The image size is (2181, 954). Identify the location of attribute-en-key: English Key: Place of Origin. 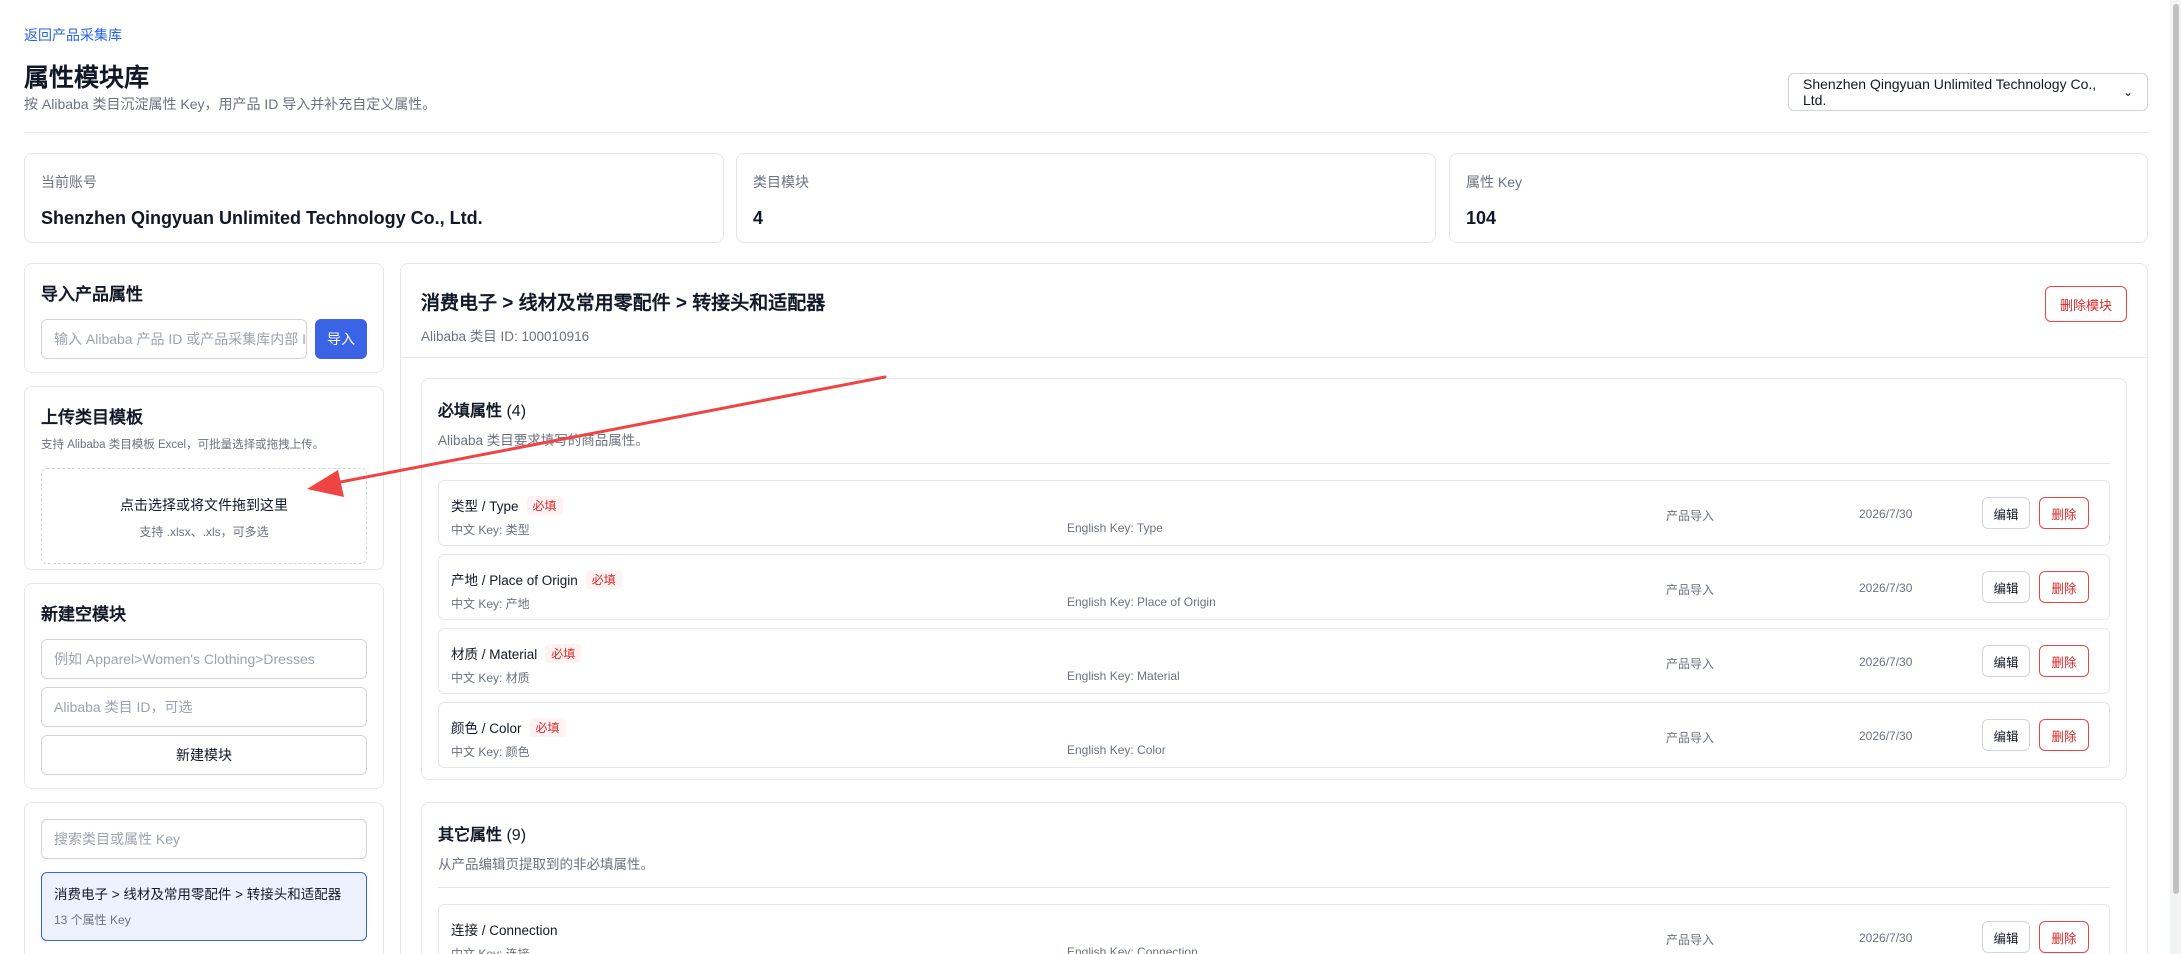
(1141, 602).